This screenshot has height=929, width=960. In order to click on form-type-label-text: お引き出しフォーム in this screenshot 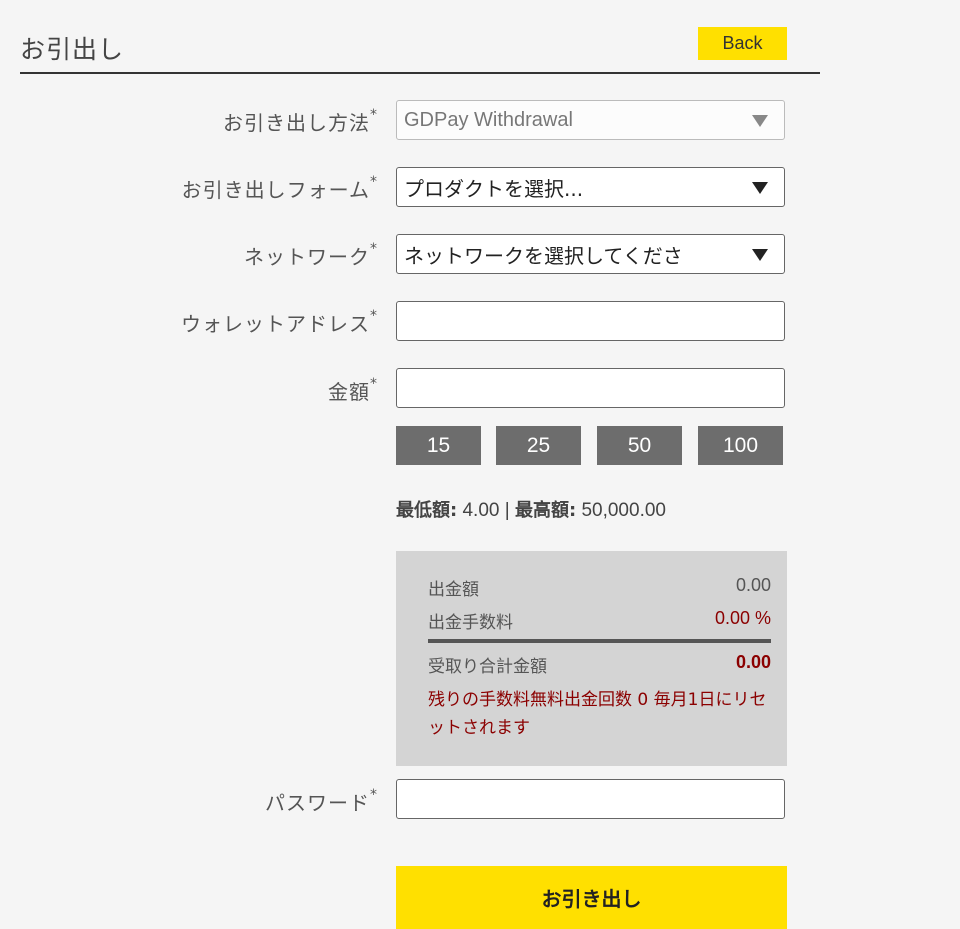, I will do `click(275, 190)`.